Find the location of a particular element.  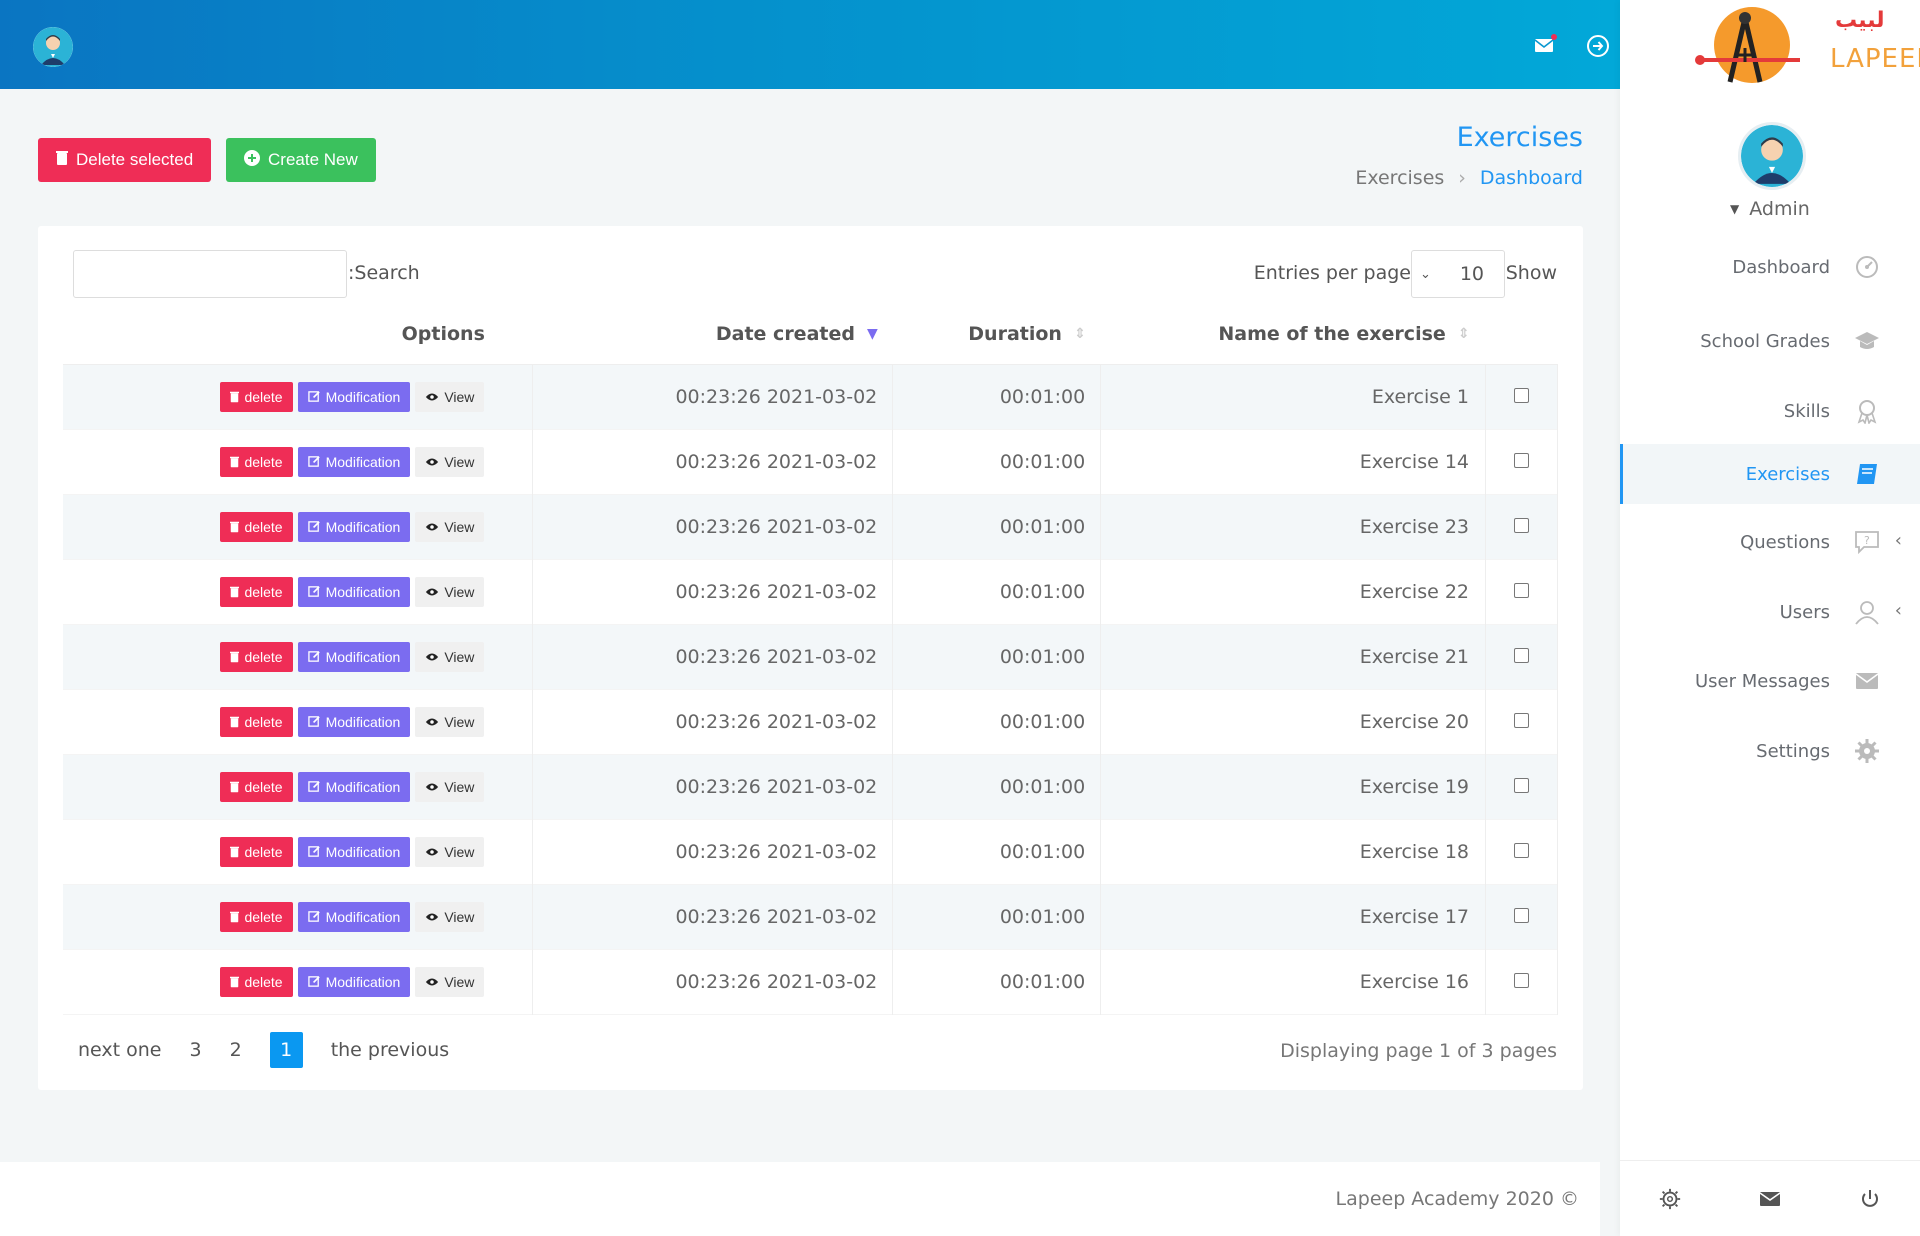

chevron-right-icon: › is located at coordinates (1462, 178).